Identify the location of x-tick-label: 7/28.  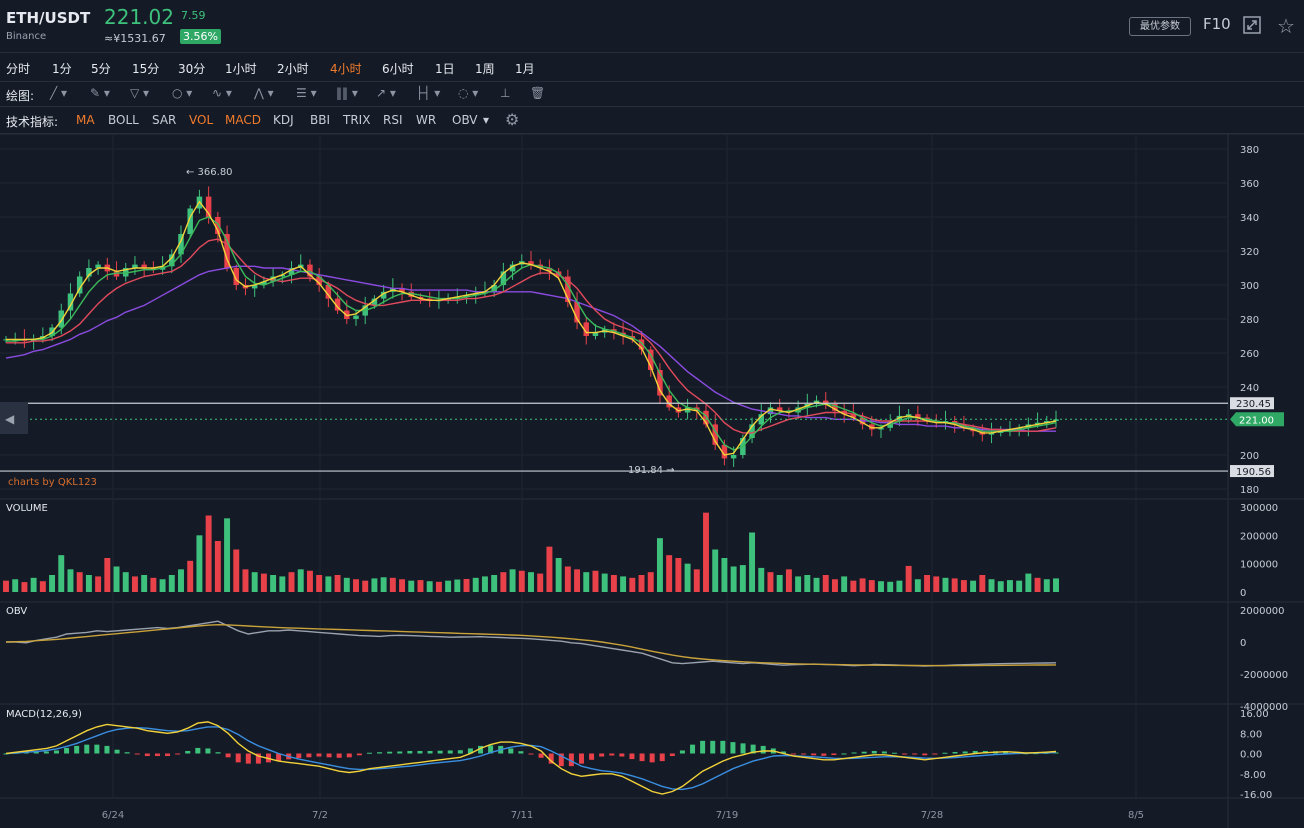
(932, 815).